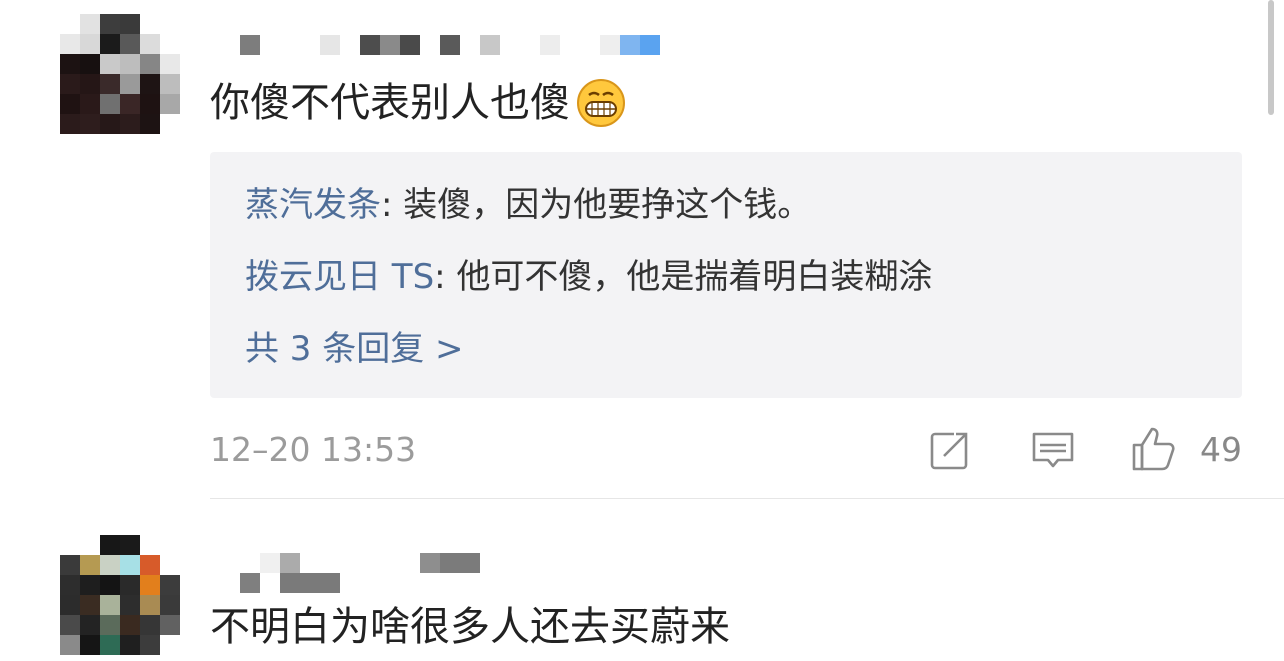 The height and width of the screenshot is (661, 1284). I want to click on reply-item: 拨云见日 TS: 他可不傻，他是揣着明白装糊涂, so click(588, 277).